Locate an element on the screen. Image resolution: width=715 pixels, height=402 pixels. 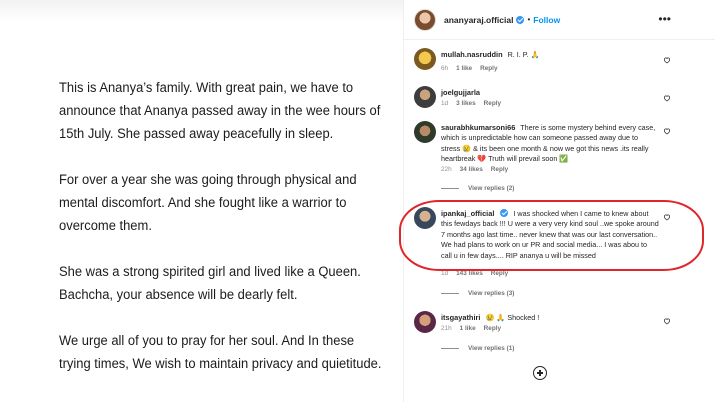
comment-text: R. I. P. 🙏 is located at coordinates (523, 54).